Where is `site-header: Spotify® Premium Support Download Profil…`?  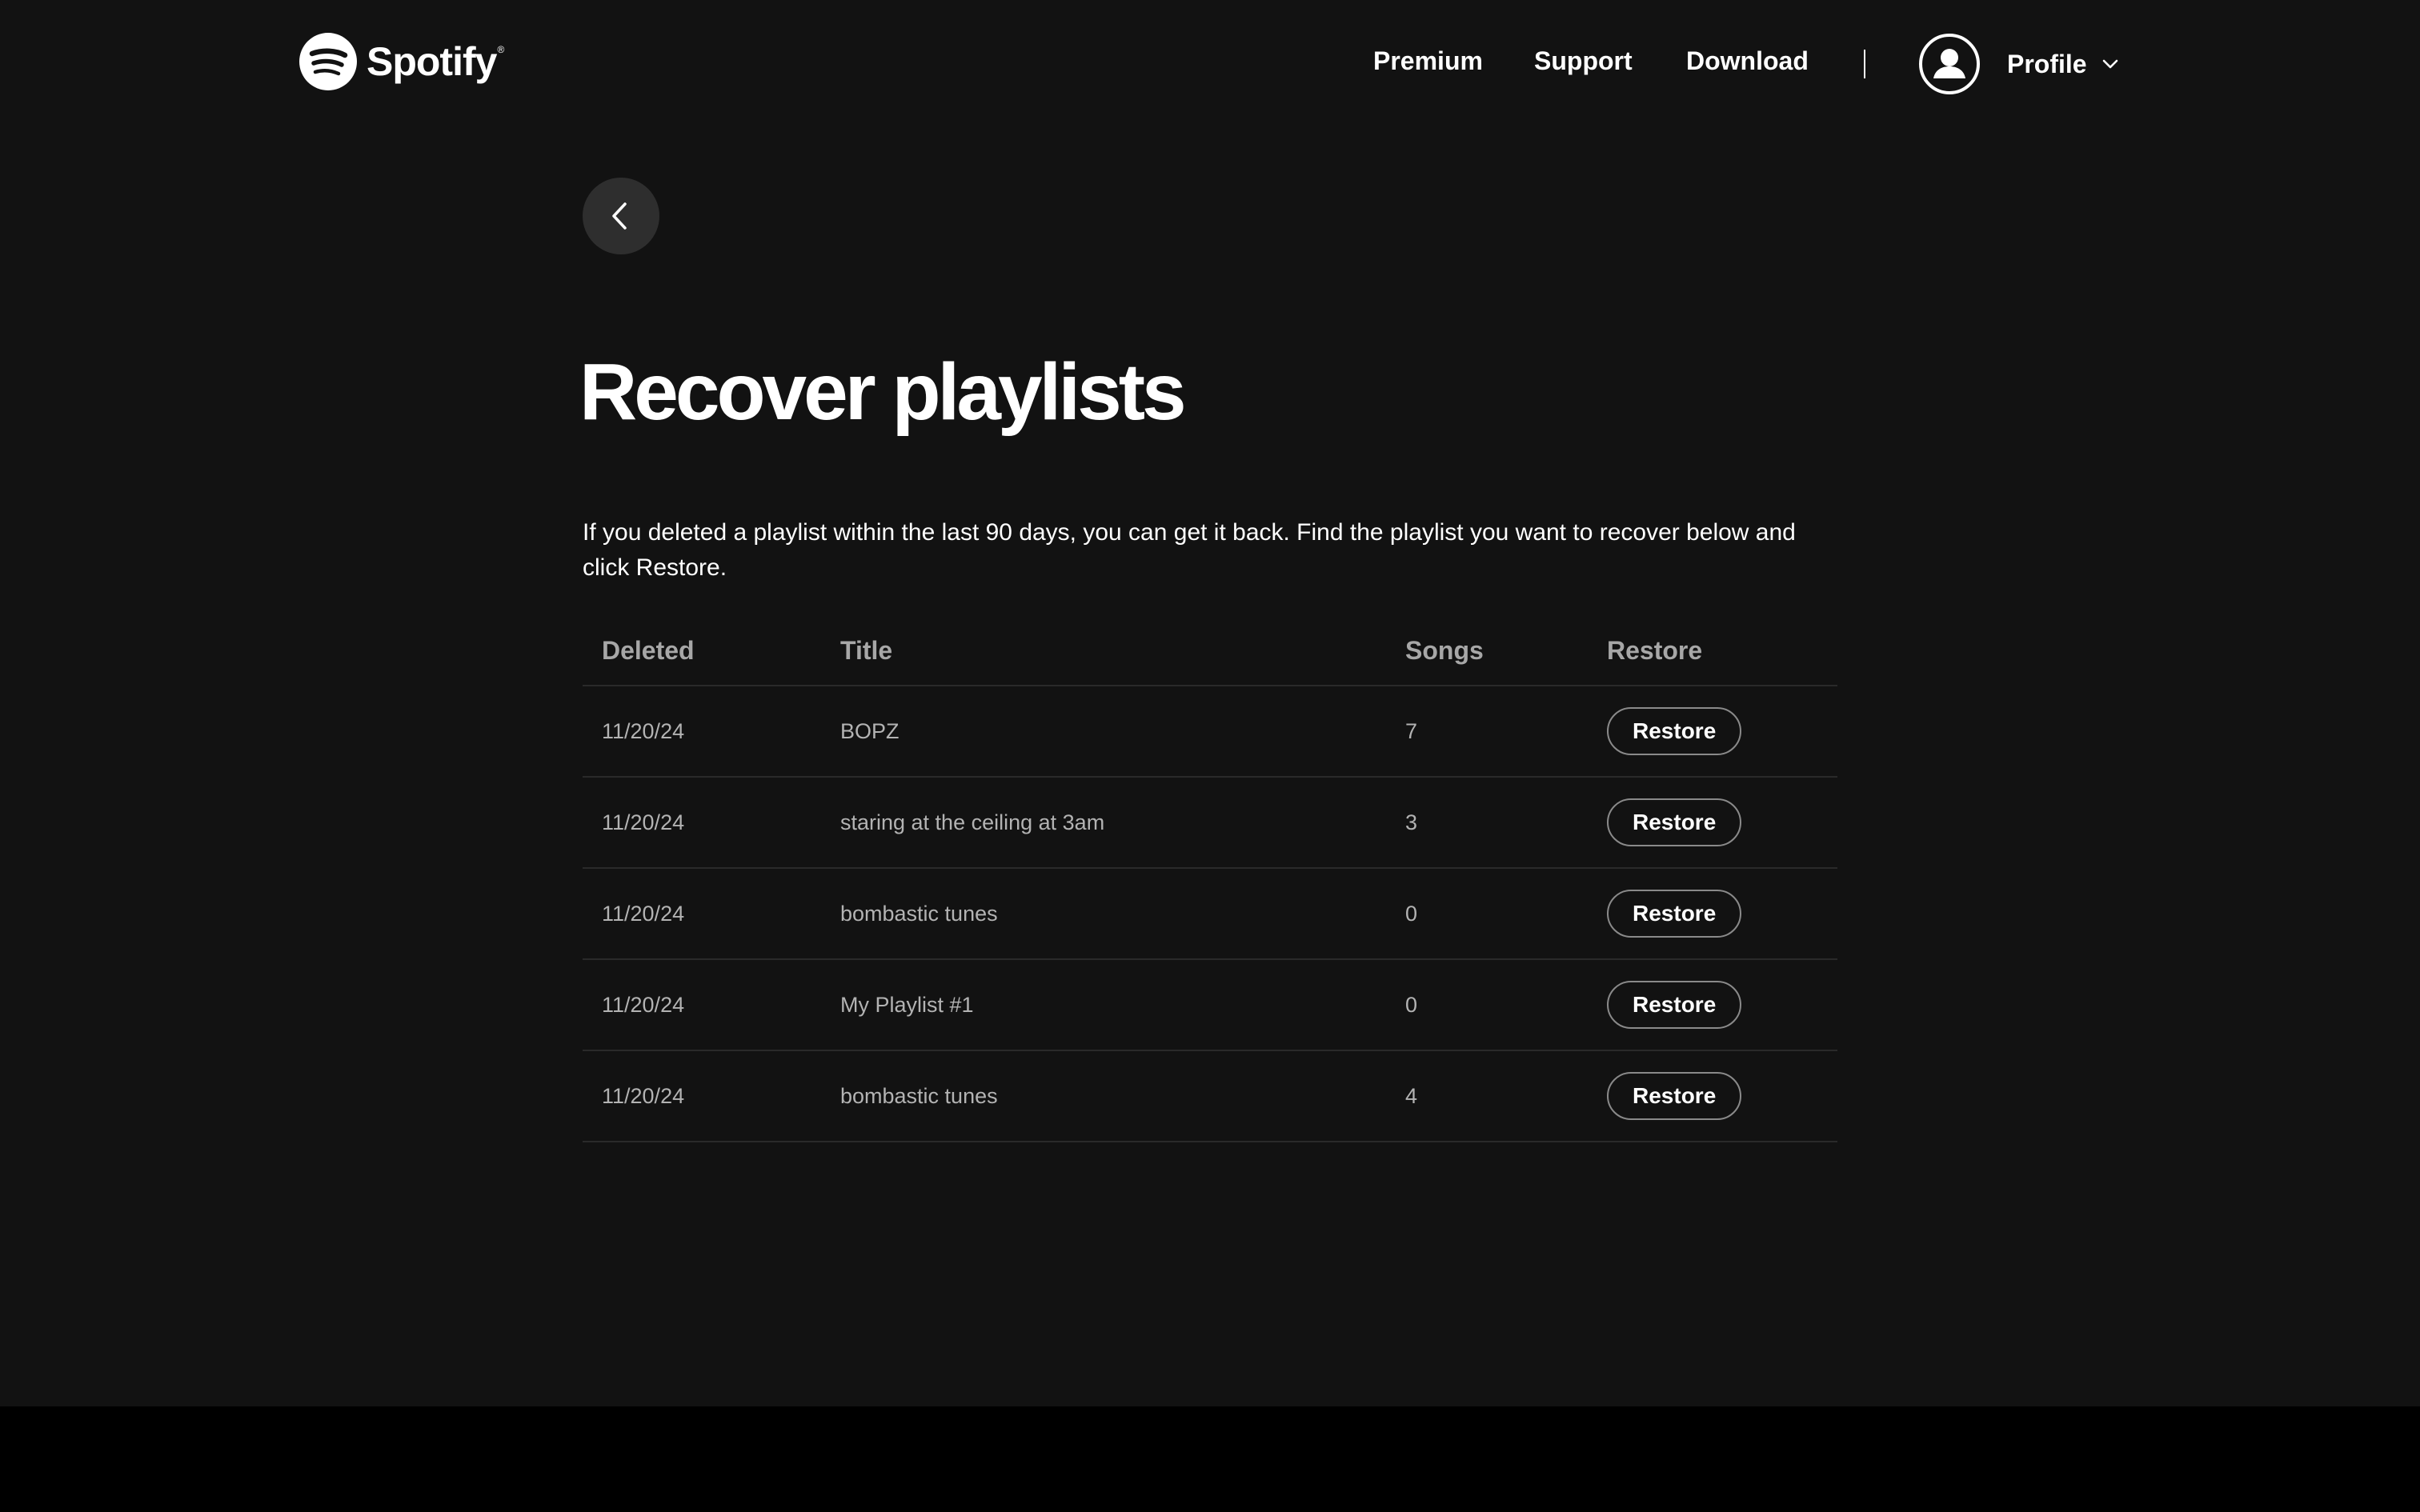
site-header: Spotify® Premium Support Download Profil… is located at coordinates (1210, 64).